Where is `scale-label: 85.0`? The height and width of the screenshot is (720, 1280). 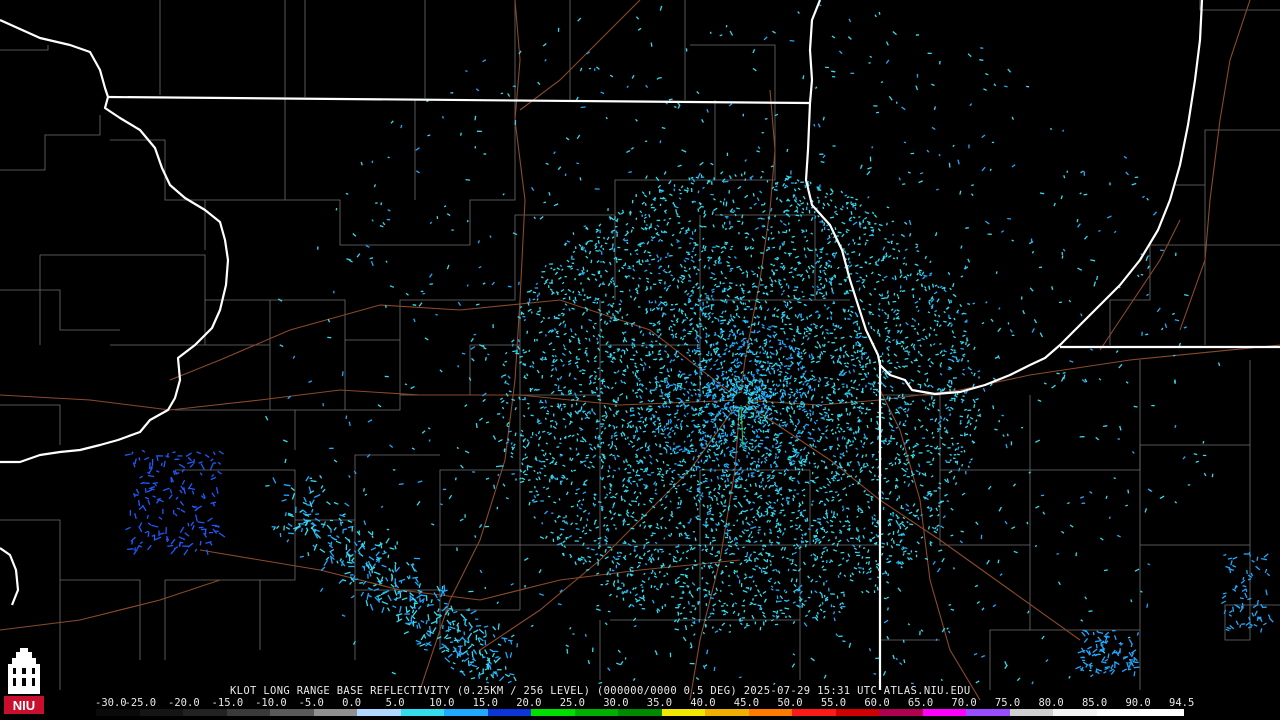 scale-label: 85.0 is located at coordinates (1094, 703).